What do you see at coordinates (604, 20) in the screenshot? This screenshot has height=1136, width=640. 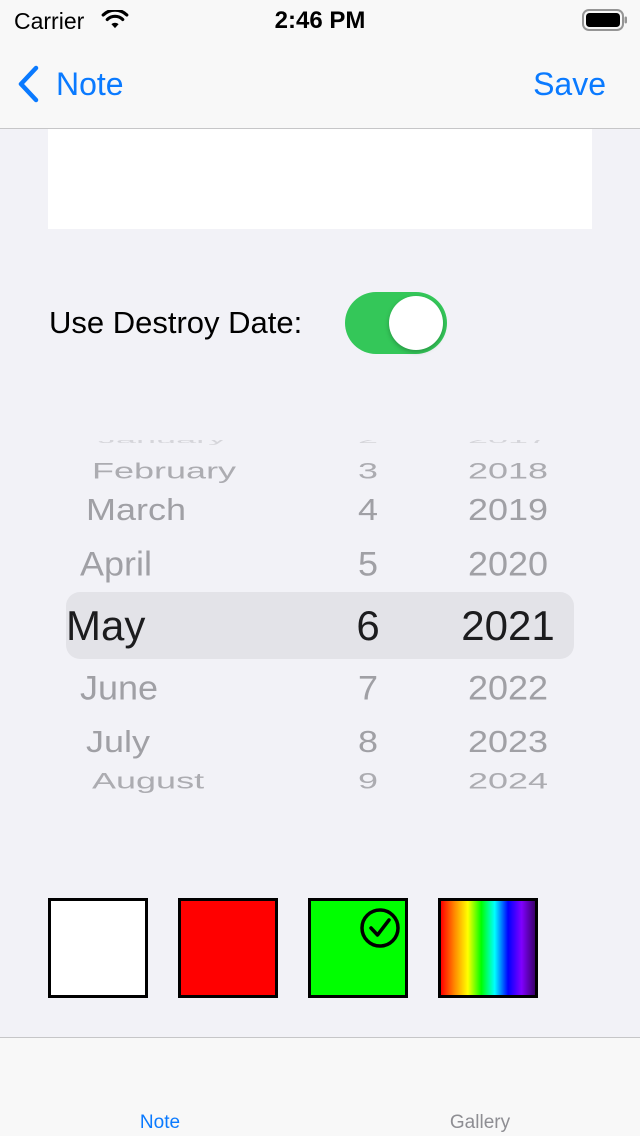 I see `battery-icon` at bounding box center [604, 20].